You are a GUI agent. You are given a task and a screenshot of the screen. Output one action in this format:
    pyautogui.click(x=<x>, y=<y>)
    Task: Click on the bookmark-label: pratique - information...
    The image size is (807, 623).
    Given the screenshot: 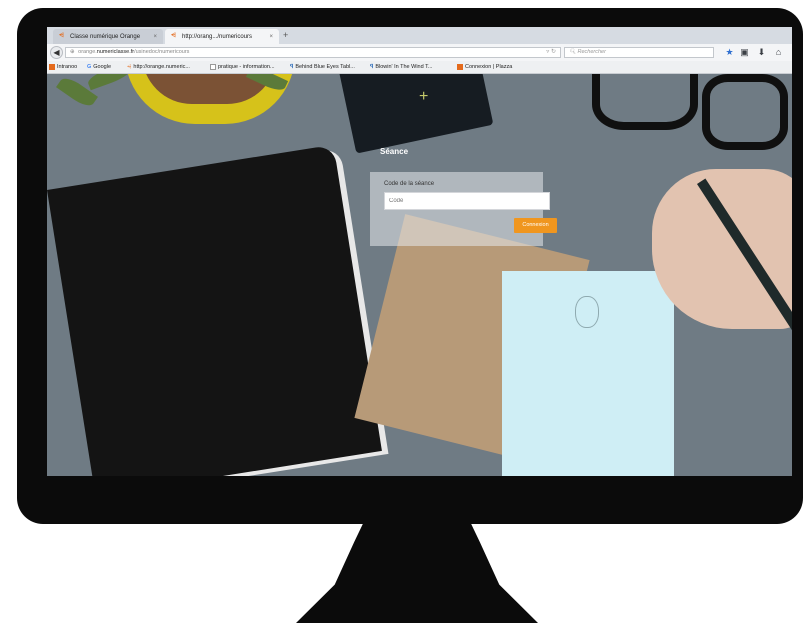 What is the action you would take?
    pyautogui.click(x=246, y=67)
    